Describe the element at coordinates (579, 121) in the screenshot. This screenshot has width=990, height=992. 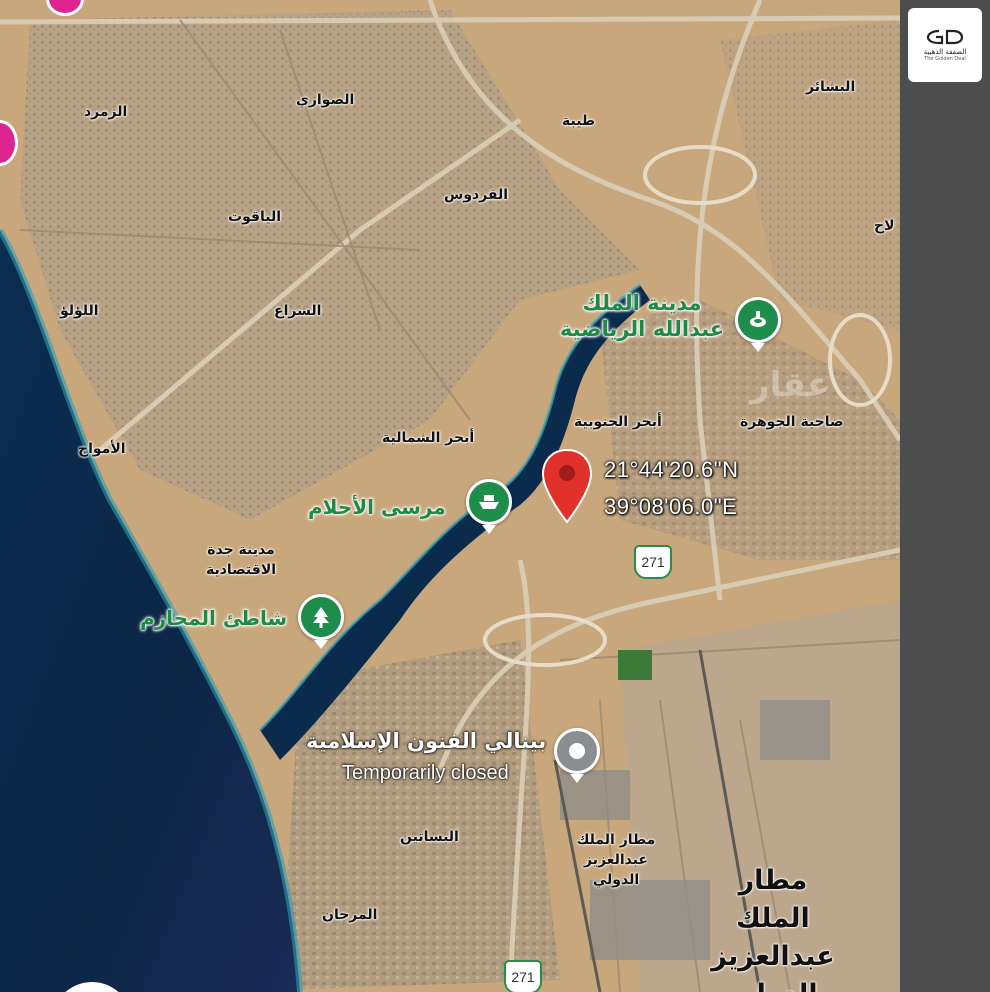
I see `district-label: طيبة` at that location.